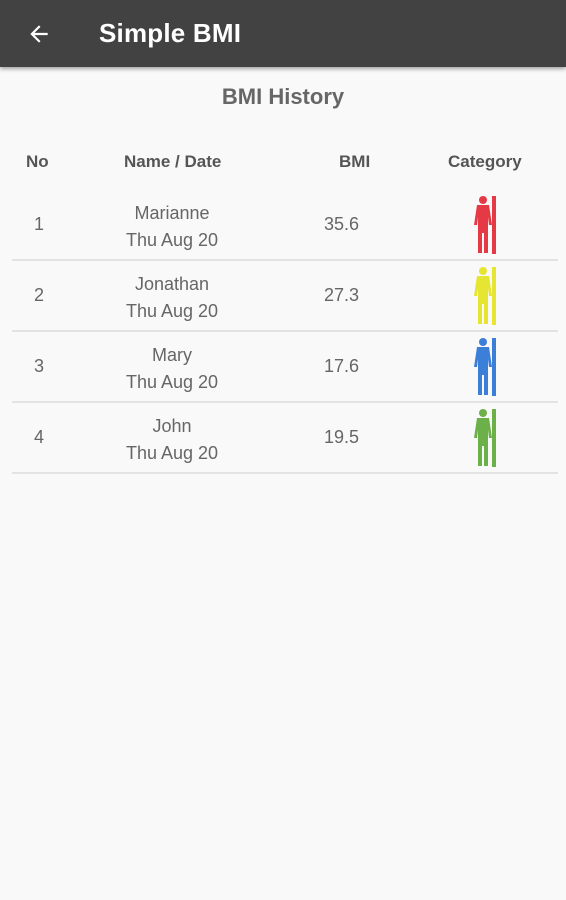  I want to click on column-header-category: Category, so click(485, 161).